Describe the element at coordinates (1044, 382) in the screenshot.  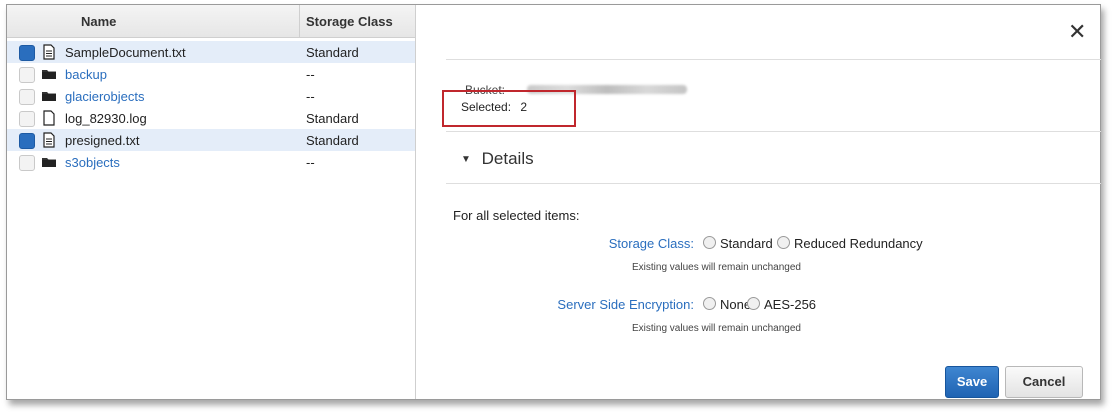
I see `cancel-button: Cancel` at that location.